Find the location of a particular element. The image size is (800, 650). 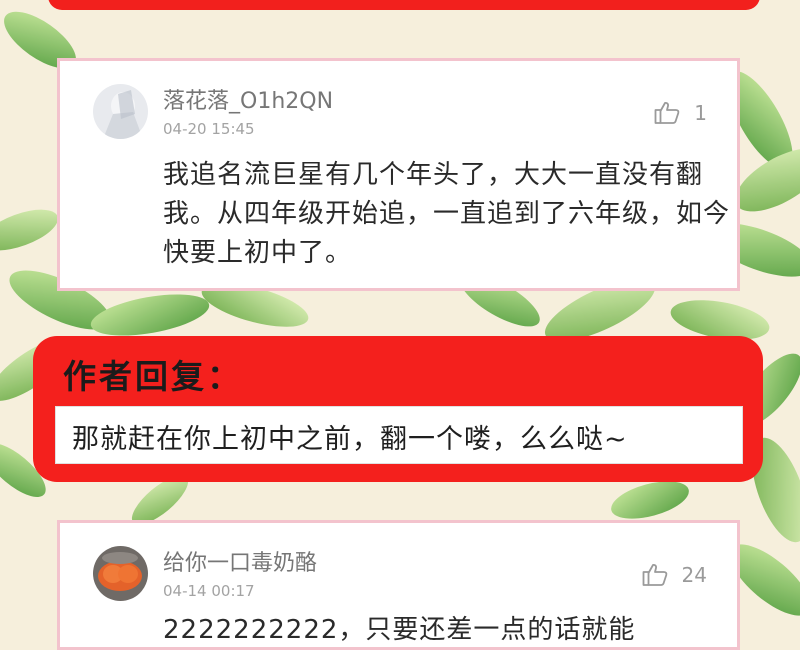

username: 给你一口毒奶酪 is located at coordinates (240, 561).